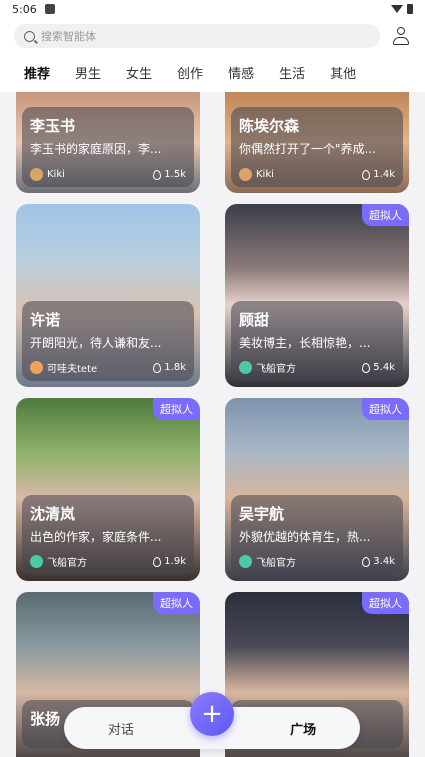  I want to click on wifi-icon, so click(397, 9).